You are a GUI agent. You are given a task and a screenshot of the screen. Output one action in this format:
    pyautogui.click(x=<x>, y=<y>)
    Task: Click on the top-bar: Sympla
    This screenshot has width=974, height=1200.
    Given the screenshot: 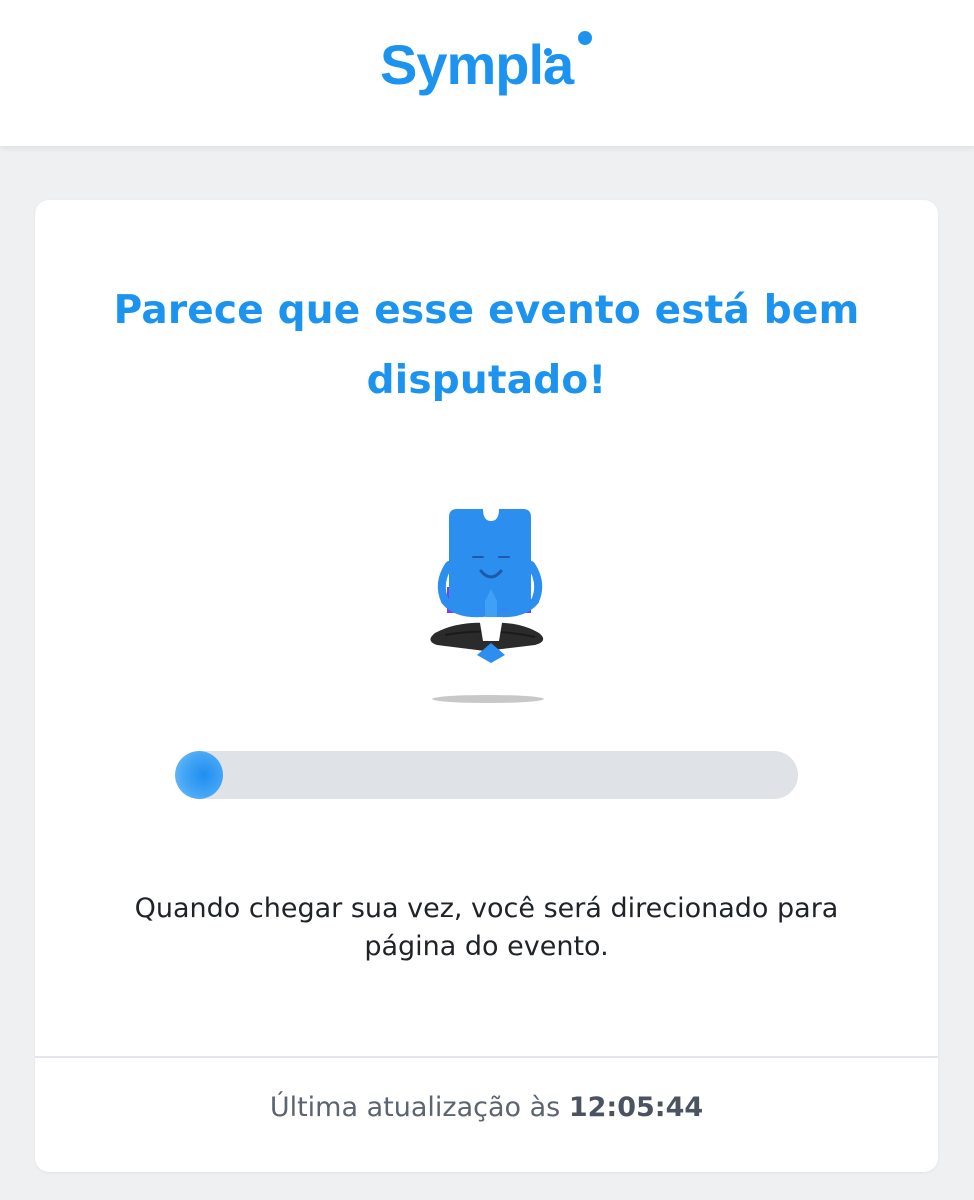 What is the action you would take?
    pyautogui.click(x=487, y=73)
    